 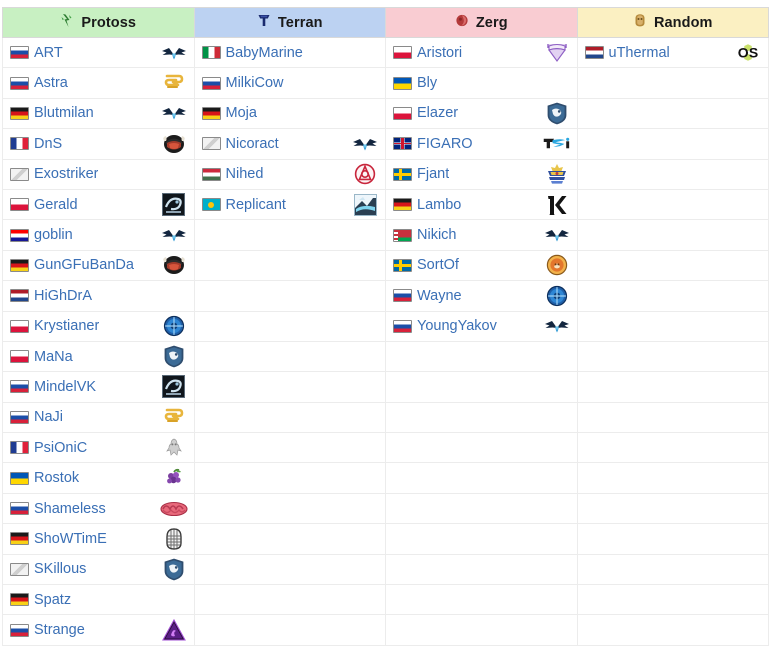 What do you see at coordinates (70, 539) in the screenshot?
I see `player-name-link: ShoWTimE` at bounding box center [70, 539].